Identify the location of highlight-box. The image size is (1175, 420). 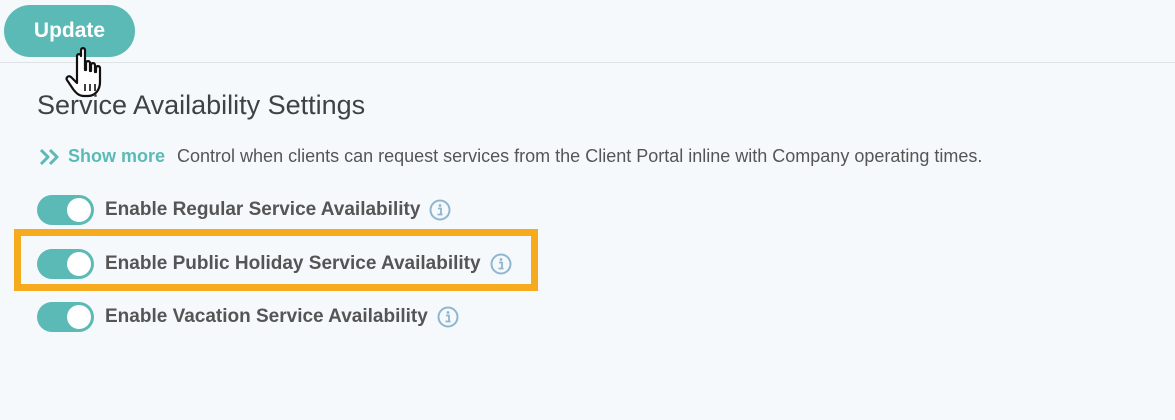
(276, 260).